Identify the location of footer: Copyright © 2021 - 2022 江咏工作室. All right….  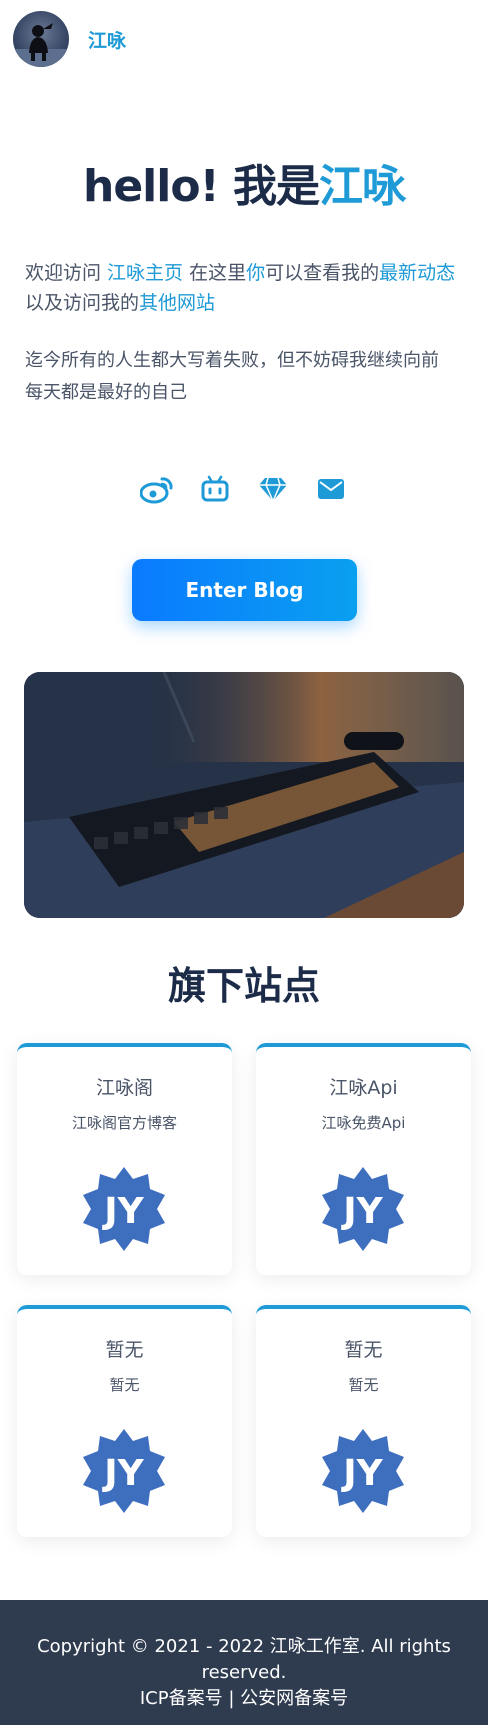
(244, 1662).